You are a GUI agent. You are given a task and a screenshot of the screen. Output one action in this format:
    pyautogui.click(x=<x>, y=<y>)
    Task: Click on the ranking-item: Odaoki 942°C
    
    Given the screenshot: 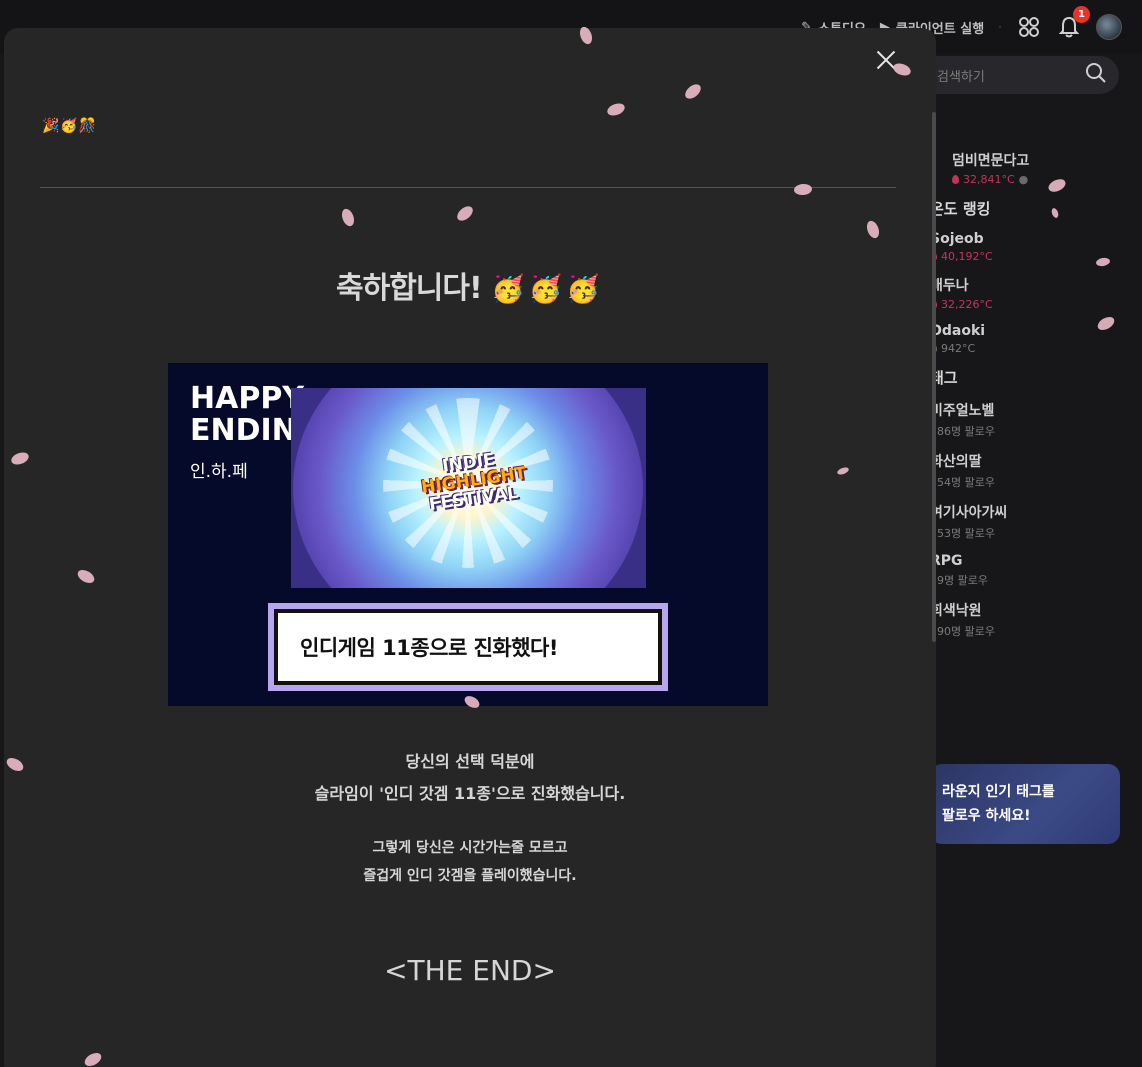 What is the action you would take?
    pyautogui.click(x=1030, y=339)
    